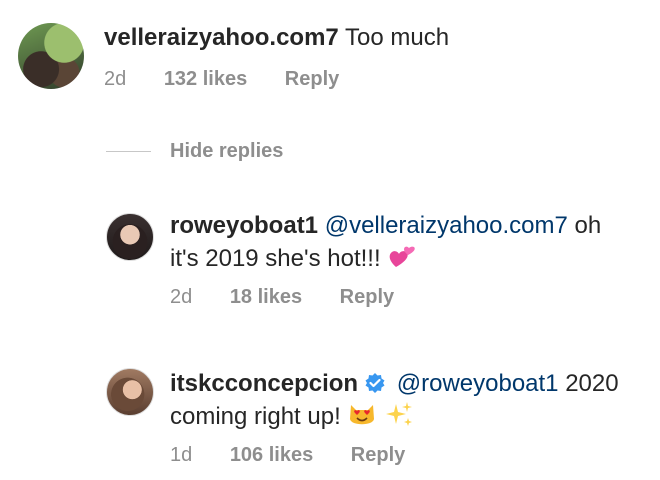 The width and height of the screenshot is (660, 480). What do you see at coordinates (446, 225) in the screenshot?
I see `mention-link: @velleraizyahoo.com7` at bounding box center [446, 225].